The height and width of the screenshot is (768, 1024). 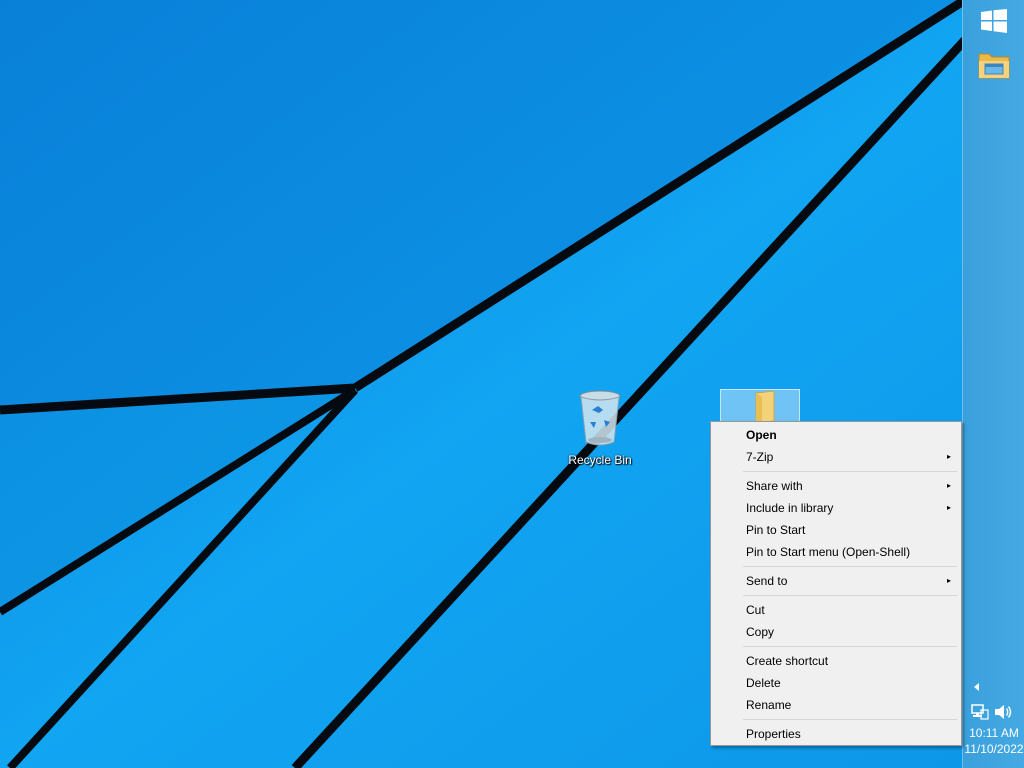 I want to click on windows-logo-icon, so click(x=994, y=21).